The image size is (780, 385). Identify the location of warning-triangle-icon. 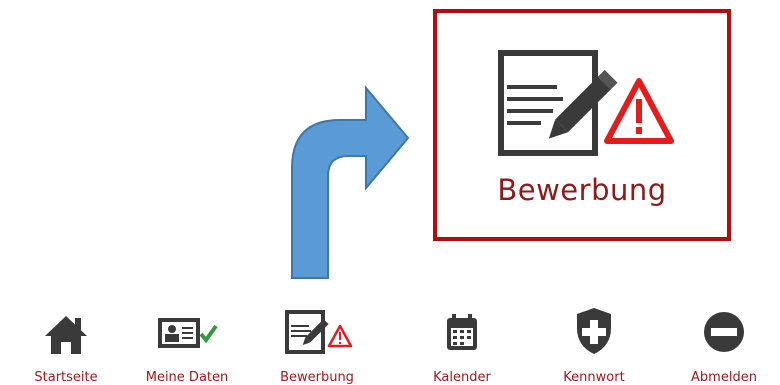
(639, 111).